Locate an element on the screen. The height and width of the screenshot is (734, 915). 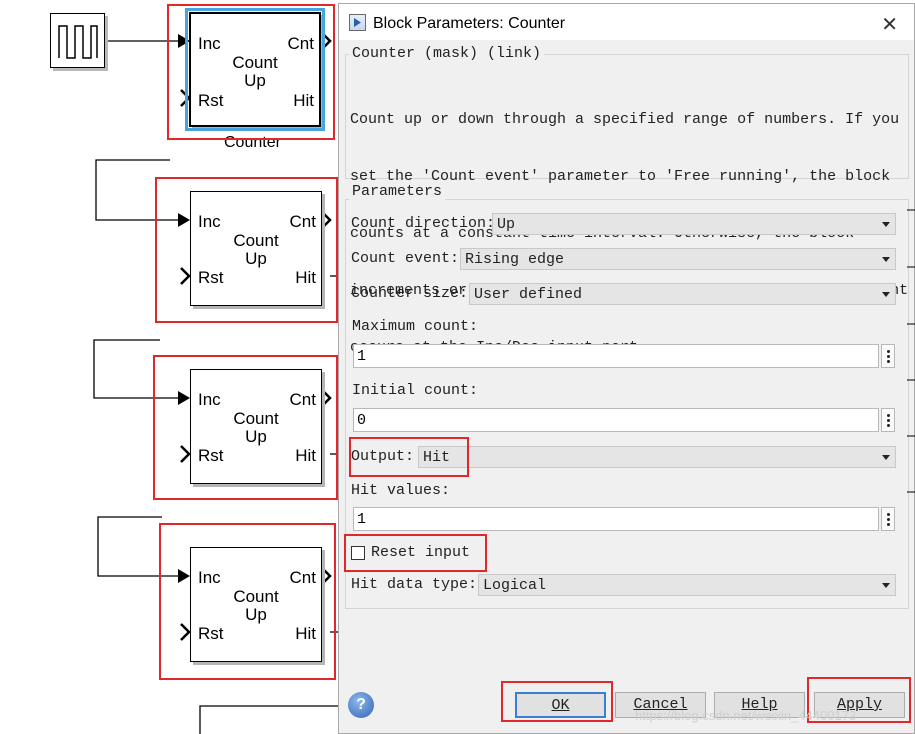
pulse-waveform-icon is located at coordinates (78, 42).